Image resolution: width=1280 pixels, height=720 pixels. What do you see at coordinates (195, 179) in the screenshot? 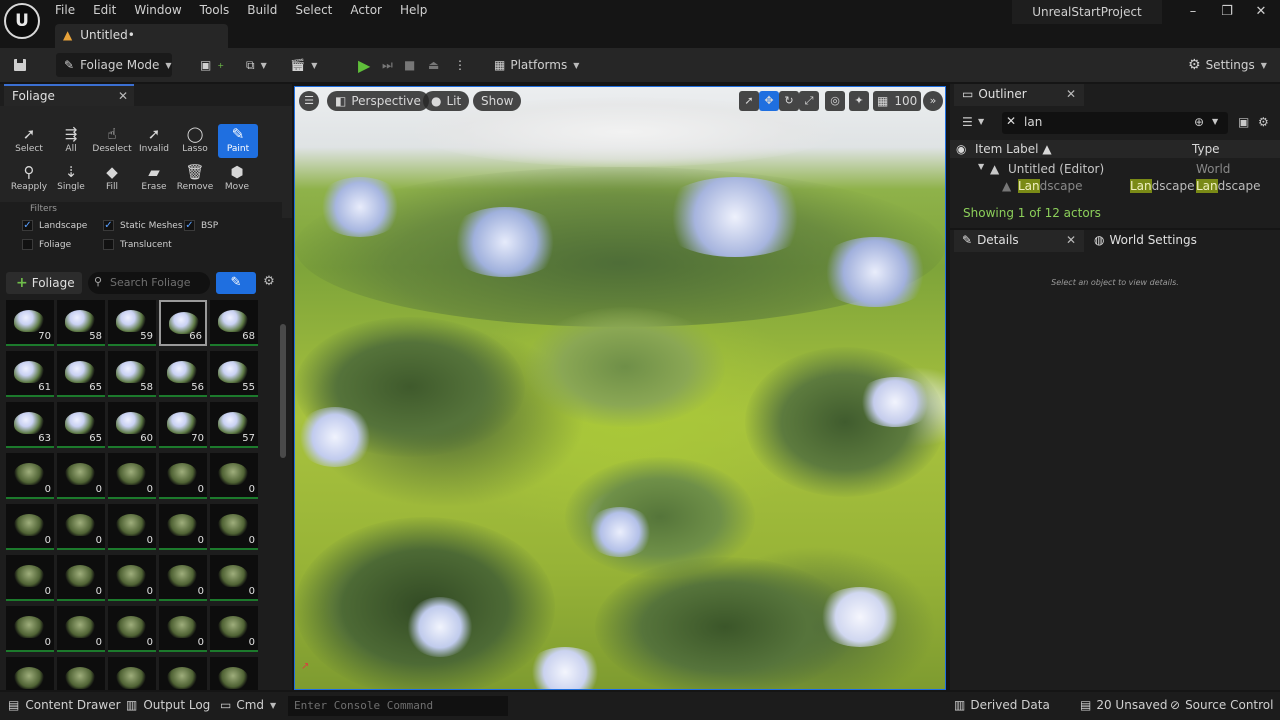
I see `tool-remove: 🗑︎ Remove` at bounding box center [195, 179].